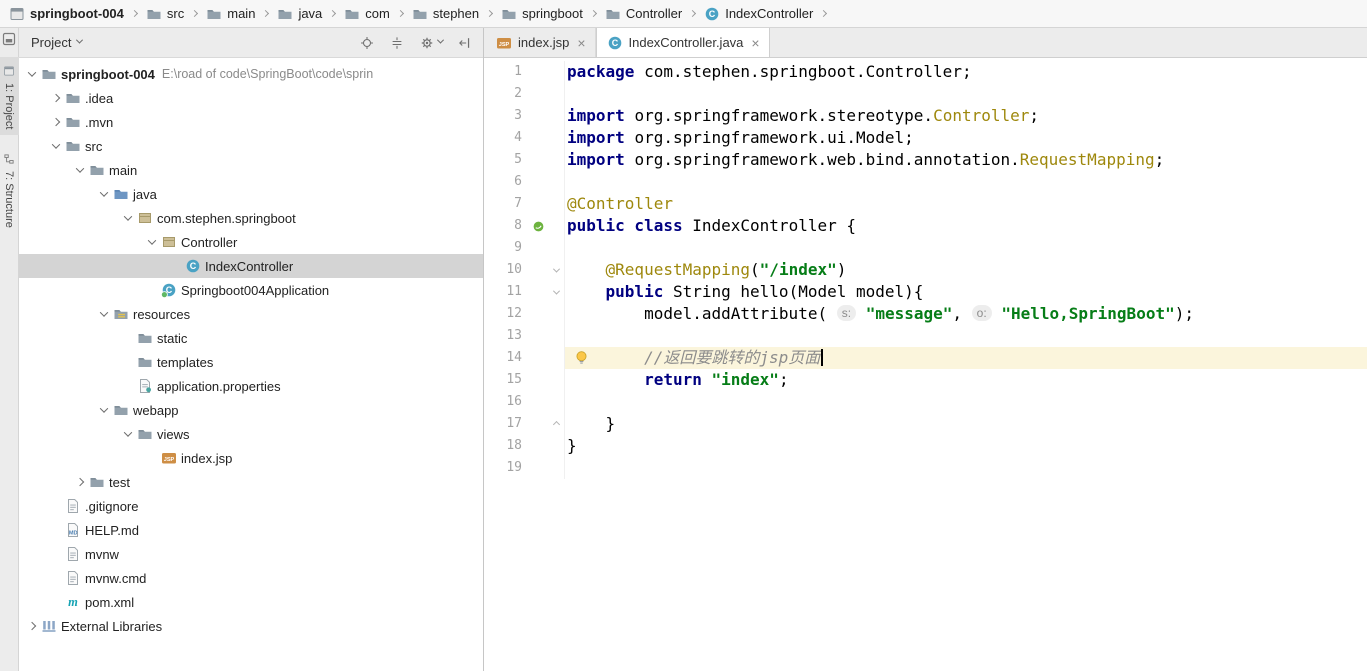 This screenshot has height=672, width=1367. Describe the element at coordinates (9, 39) in the screenshot. I see `tool-windows-switcher-icon` at that location.